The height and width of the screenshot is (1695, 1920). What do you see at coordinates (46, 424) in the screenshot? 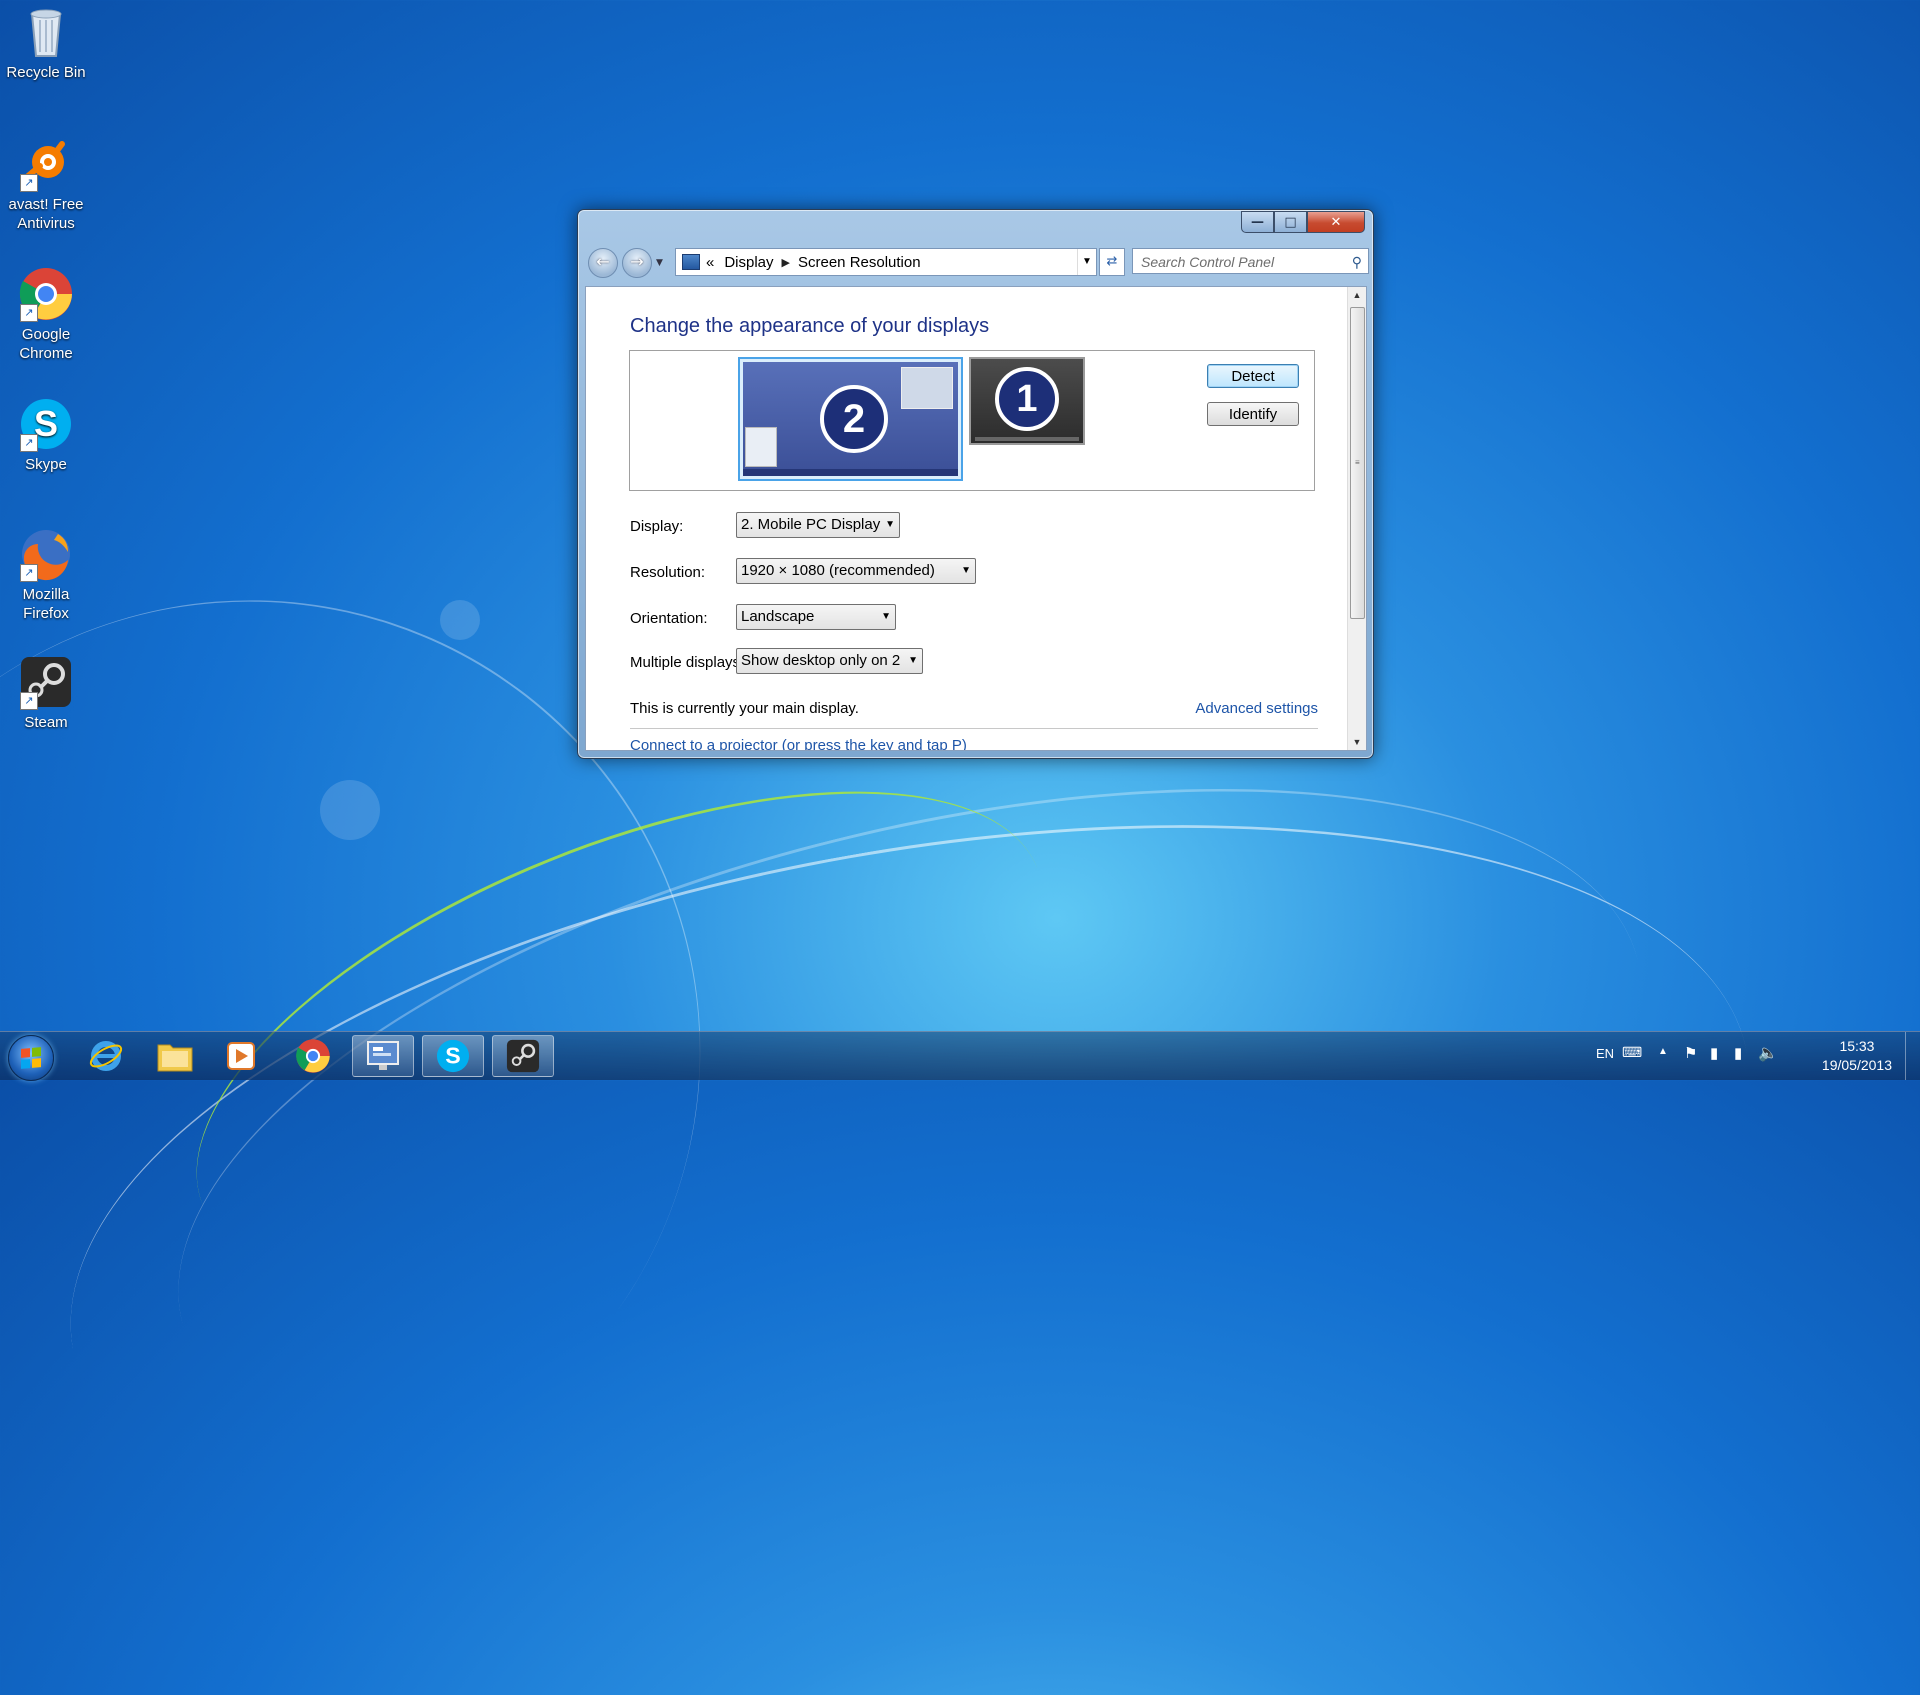
I see `skype-icon: S ↗` at bounding box center [46, 424].